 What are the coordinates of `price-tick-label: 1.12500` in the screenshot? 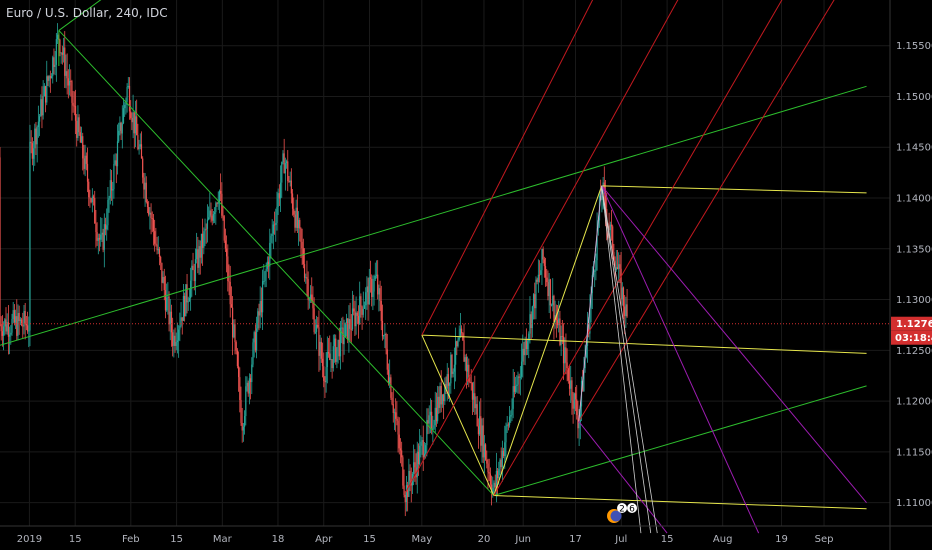 It's located at (914, 351).